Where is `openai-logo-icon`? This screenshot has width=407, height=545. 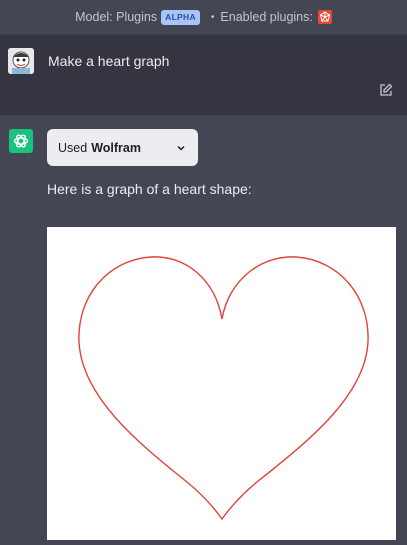 openai-logo-icon is located at coordinates (21, 141).